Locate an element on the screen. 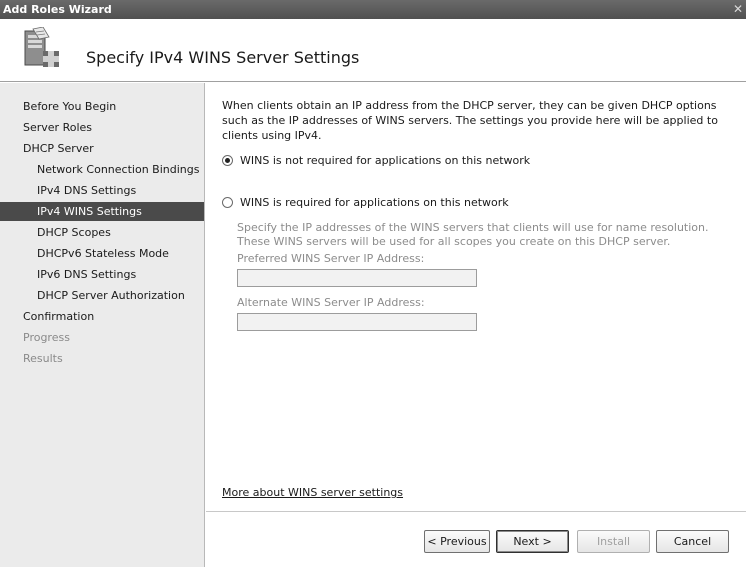 The image size is (746, 567). preferred-wins-label: Preferred WINS Server IP Address: is located at coordinates (331, 258).